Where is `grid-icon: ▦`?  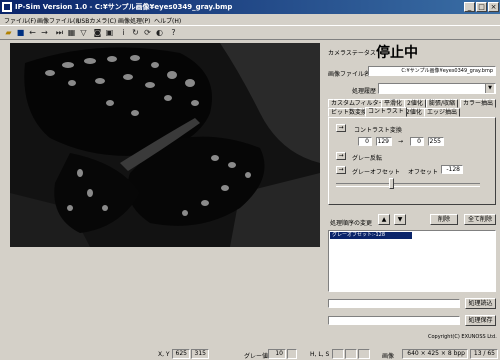 grid-icon: ▦ is located at coordinates (71, 33).